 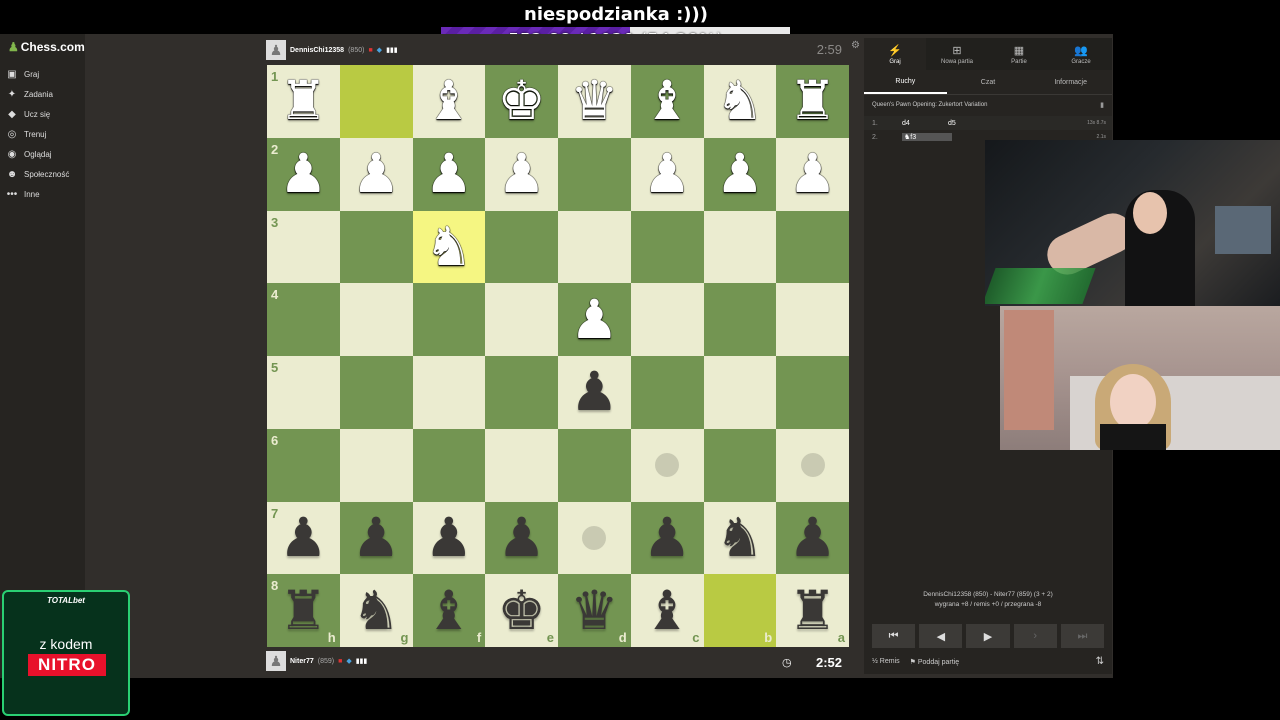 I want to click on board-square: 3, so click(x=303, y=247).